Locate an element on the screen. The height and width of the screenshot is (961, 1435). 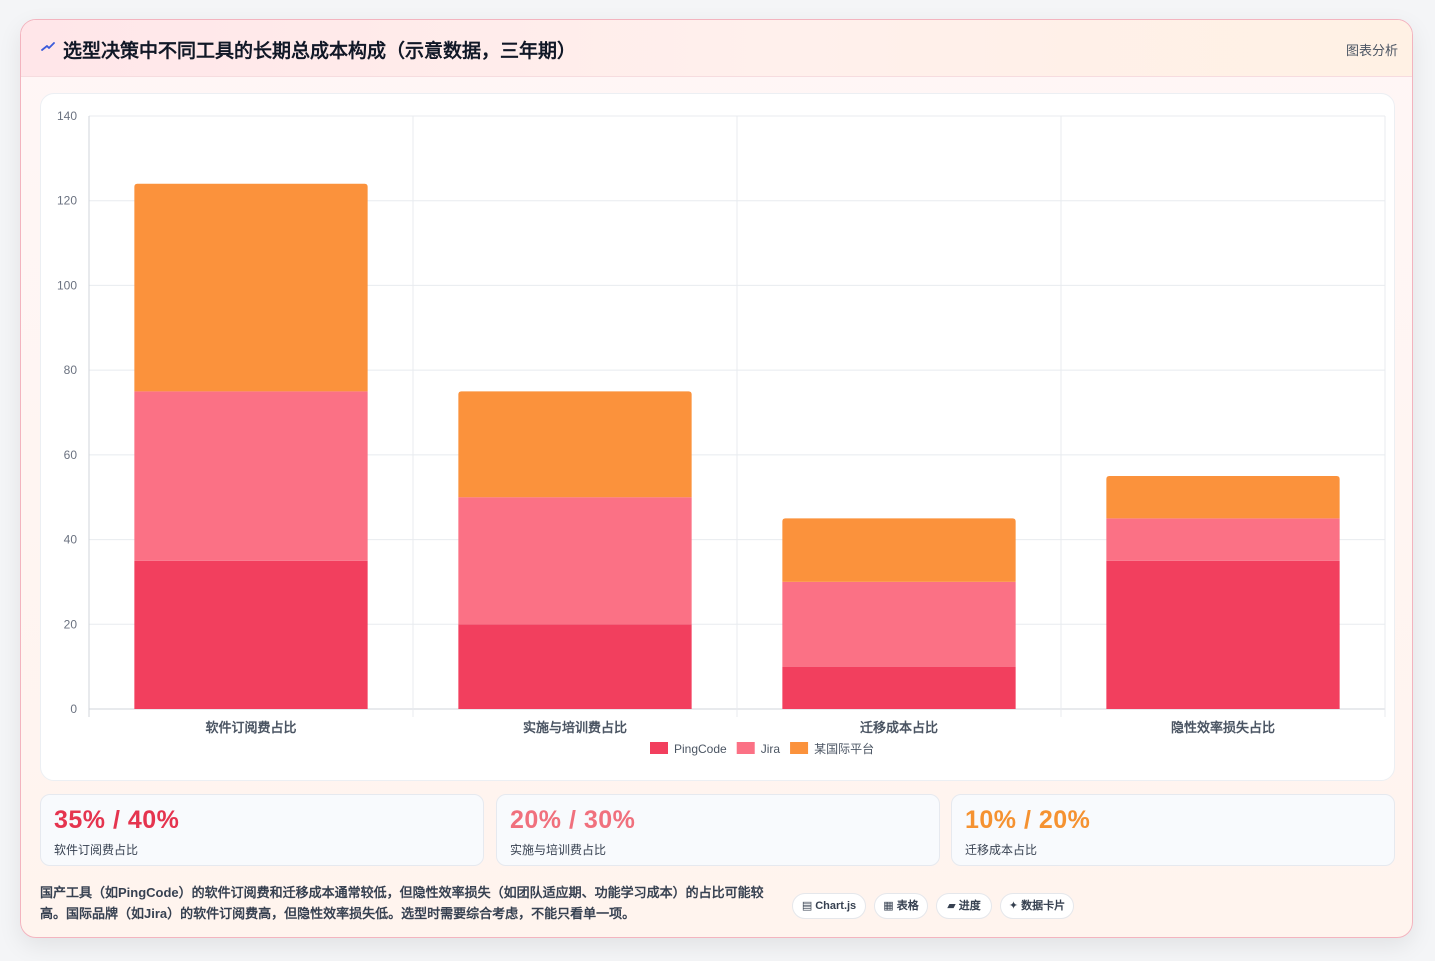
stat-label: 实施与培训费占比 is located at coordinates (558, 850).